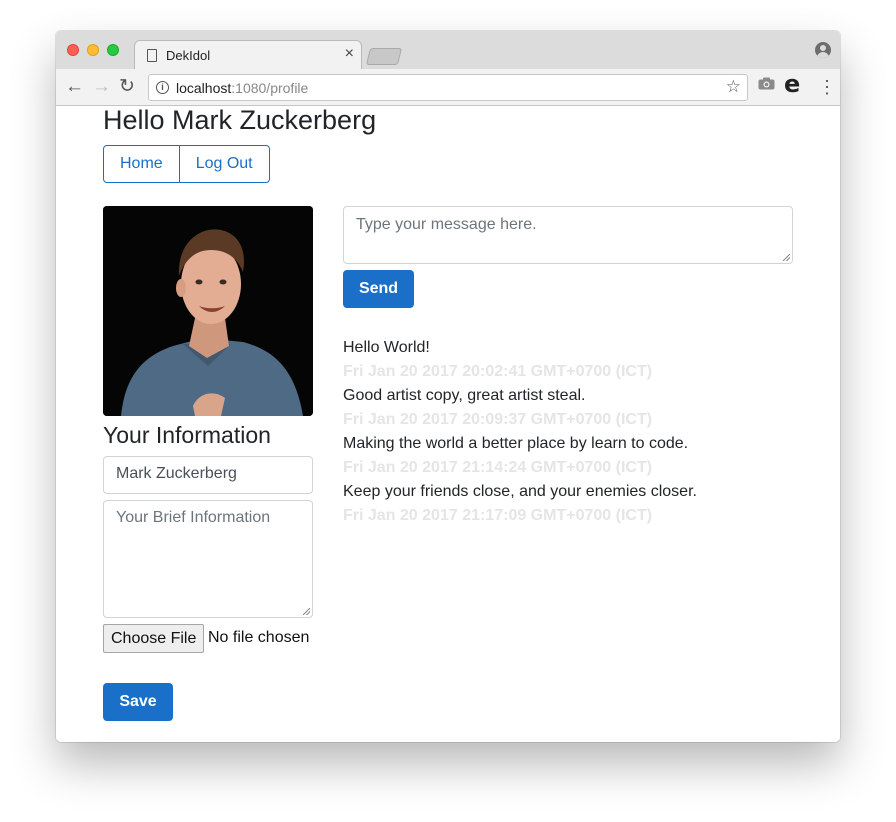 The image size is (896, 822). I want to click on name-input: Mark Zuckerberg, so click(208, 475).